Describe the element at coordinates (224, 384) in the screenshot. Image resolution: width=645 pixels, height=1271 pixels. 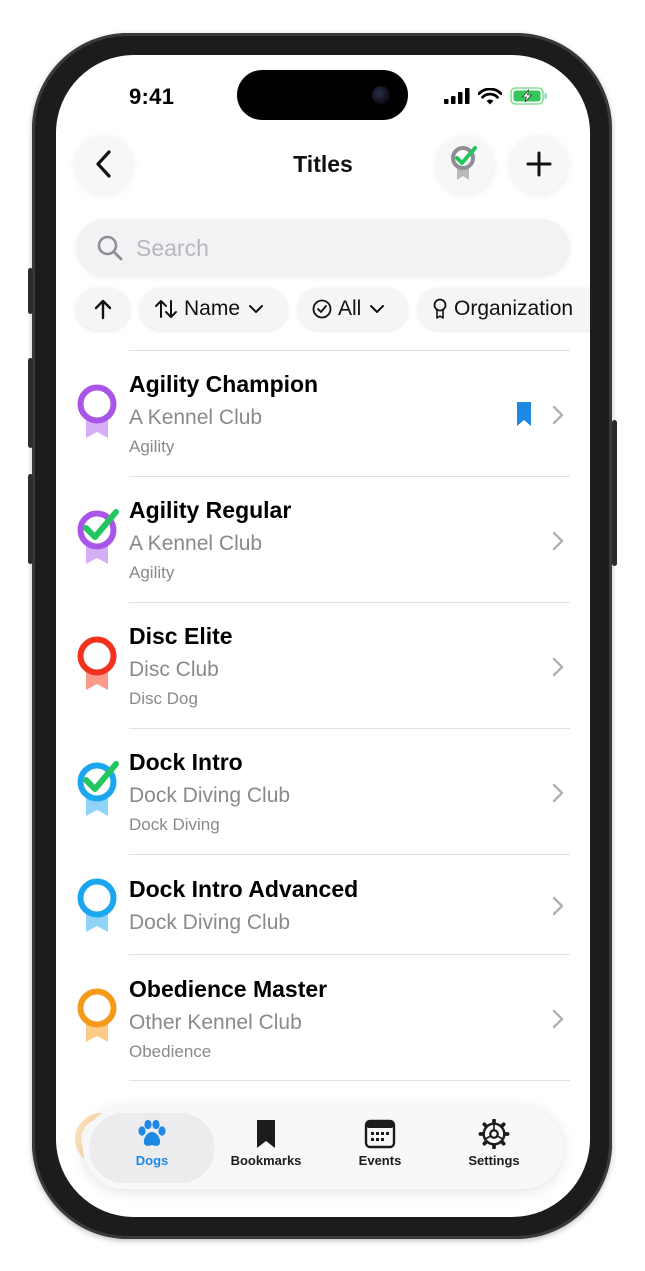
I see `title-name: Agility Champion` at that location.